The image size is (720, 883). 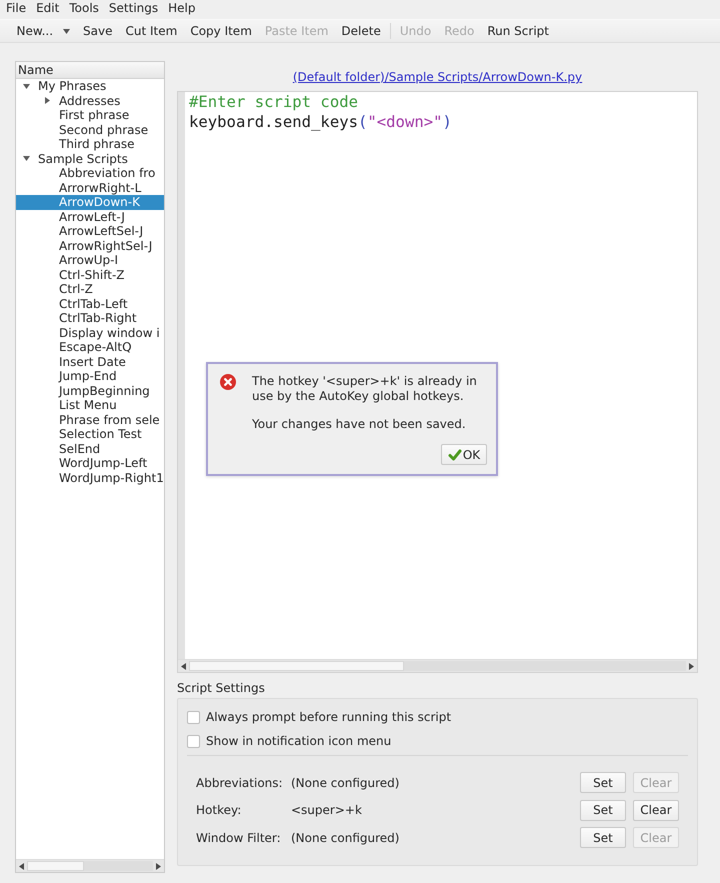 What do you see at coordinates (90, 289) in the screenshot?
I see `tree-item: Ctrl-Z` at bounding box center [90, 289].